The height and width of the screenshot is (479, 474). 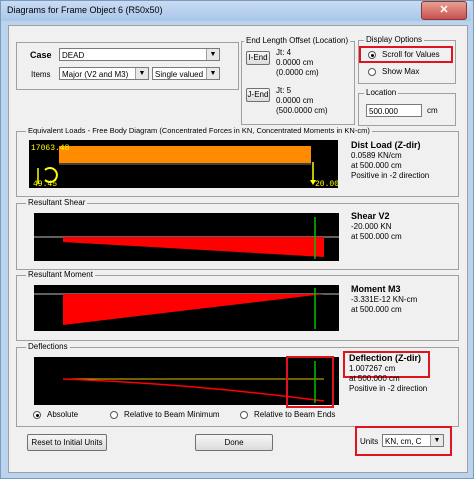 I want to click on moment-info: Moment M3 -3.331E-12 KN-cm at 500.000 cm, so click(x=384, y=299).